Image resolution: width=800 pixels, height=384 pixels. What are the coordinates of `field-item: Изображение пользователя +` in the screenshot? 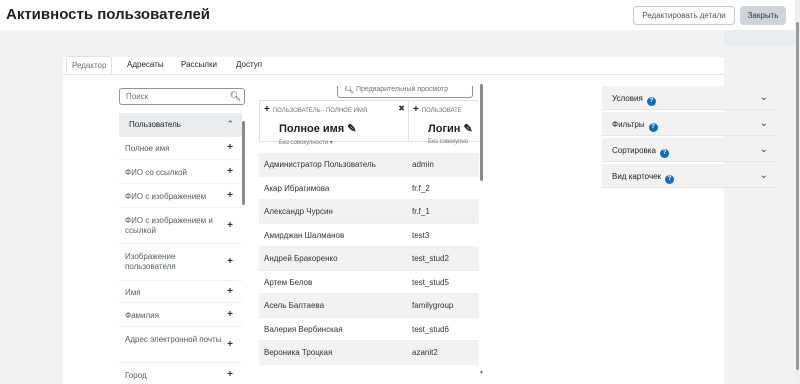 It's located at (180, 262).